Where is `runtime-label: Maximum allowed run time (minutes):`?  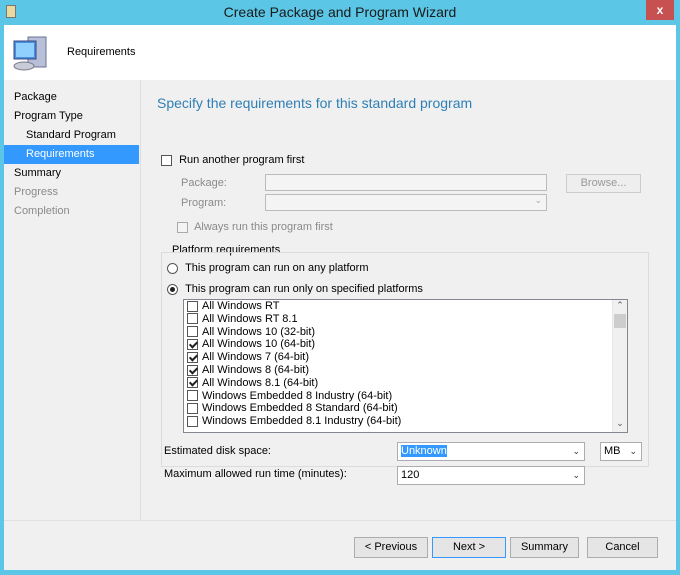
runtime-label: Maximum allowed run time (minutes): is located at coordinates (255, 474).